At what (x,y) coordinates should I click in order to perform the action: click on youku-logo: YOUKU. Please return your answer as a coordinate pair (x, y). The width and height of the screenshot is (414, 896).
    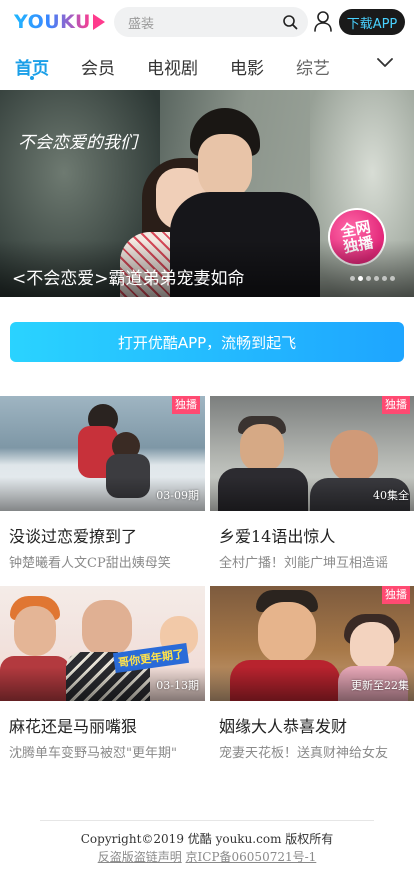
    Looking at the image, I should click on (59, 22).